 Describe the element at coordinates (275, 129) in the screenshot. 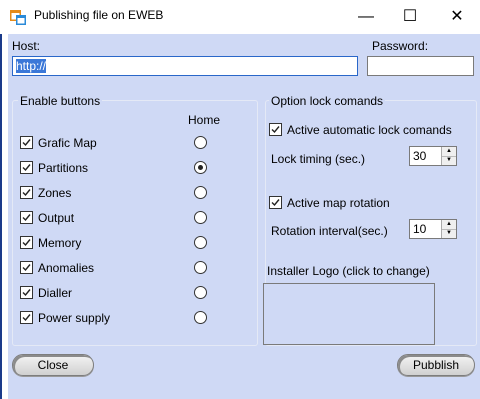

I see `auto-lock-checkbox` at that location.